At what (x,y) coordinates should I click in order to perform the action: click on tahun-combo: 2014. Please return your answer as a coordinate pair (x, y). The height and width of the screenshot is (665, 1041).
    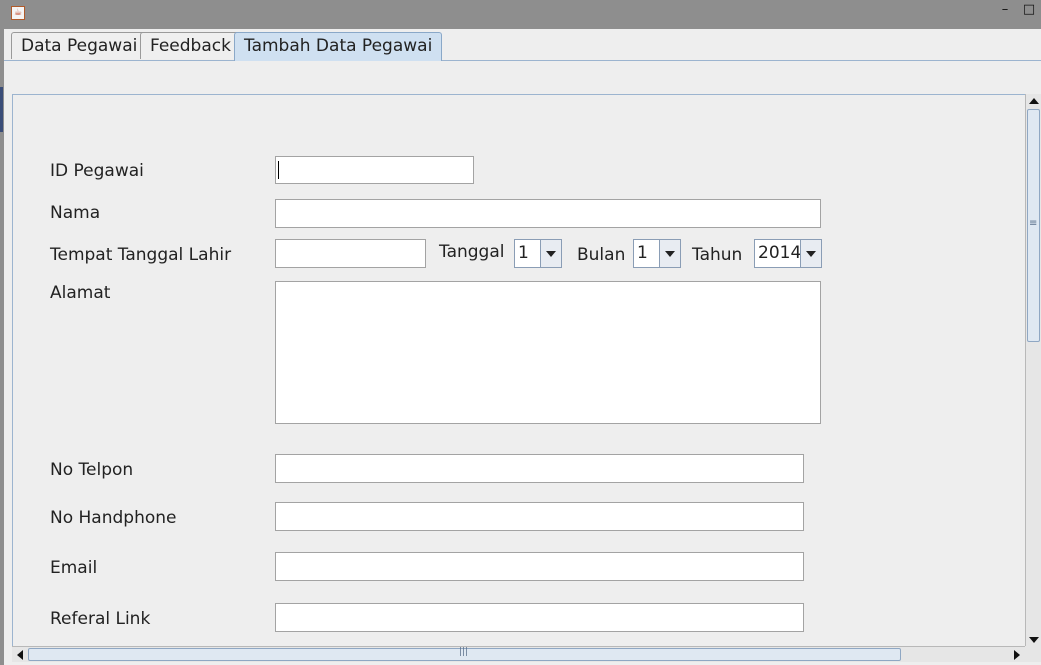
    Looking at the image, I should click on (788, 253).